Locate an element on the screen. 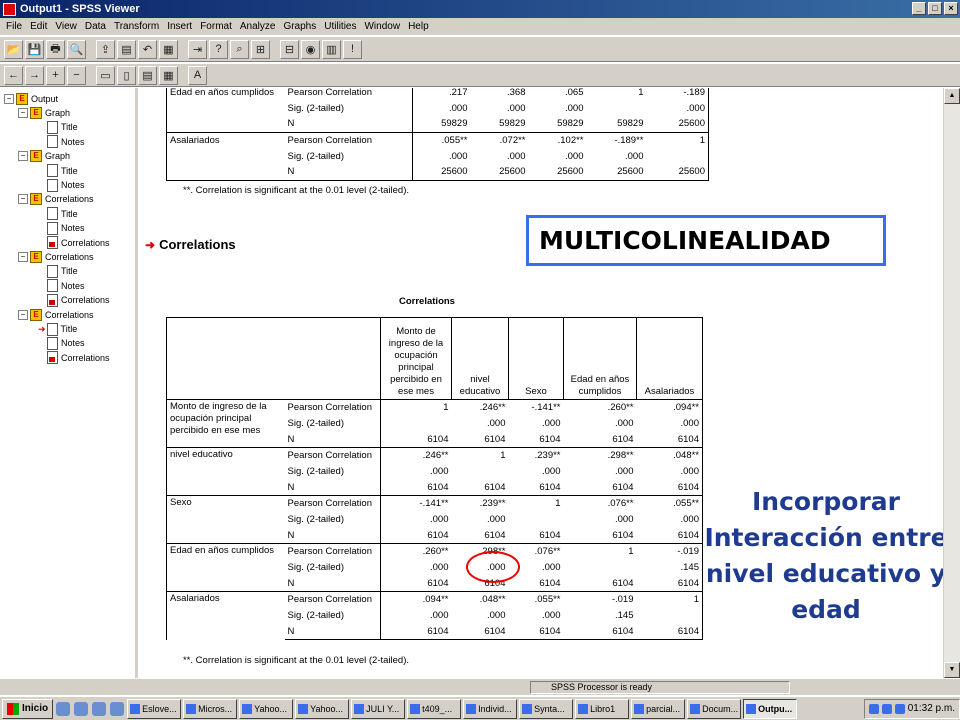 Image resolution: width=960 pixels, height=720 pixels. undo-icon: ↶ is located at coordinates (147, 49).